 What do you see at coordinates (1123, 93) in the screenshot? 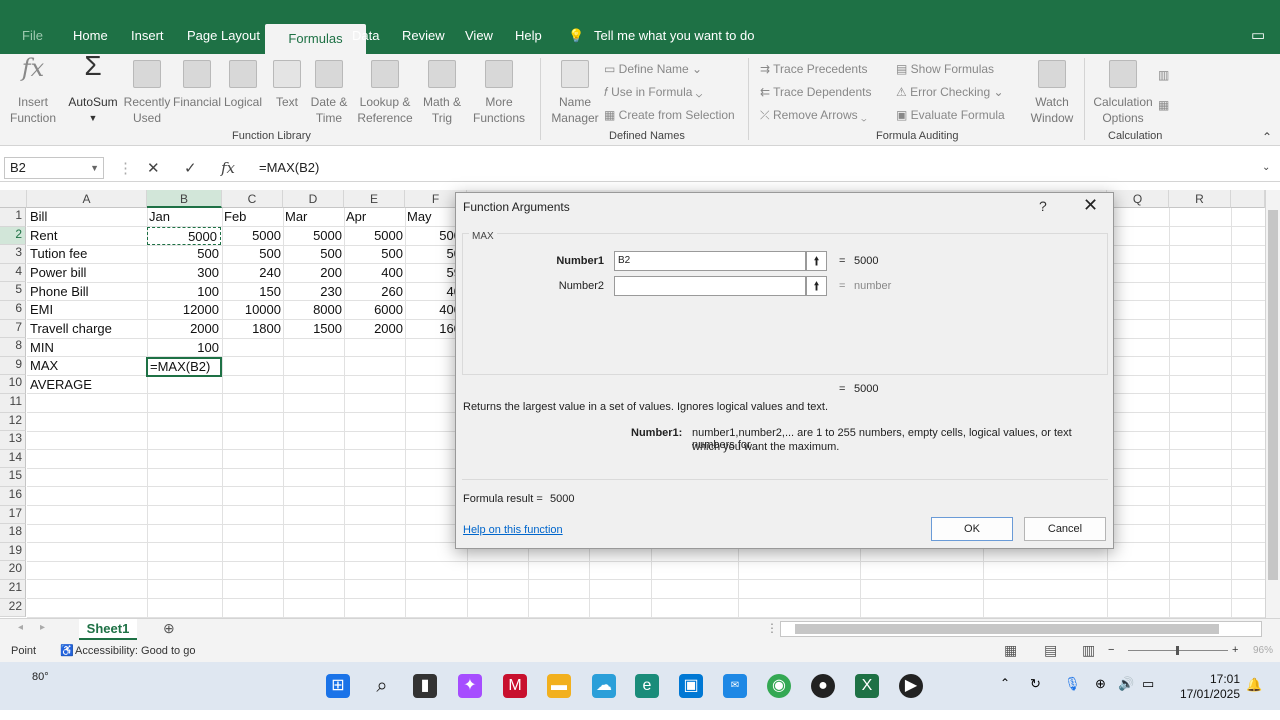
I see `calculation-options-button: Calculation Options` at bounding box center [1123, 93].